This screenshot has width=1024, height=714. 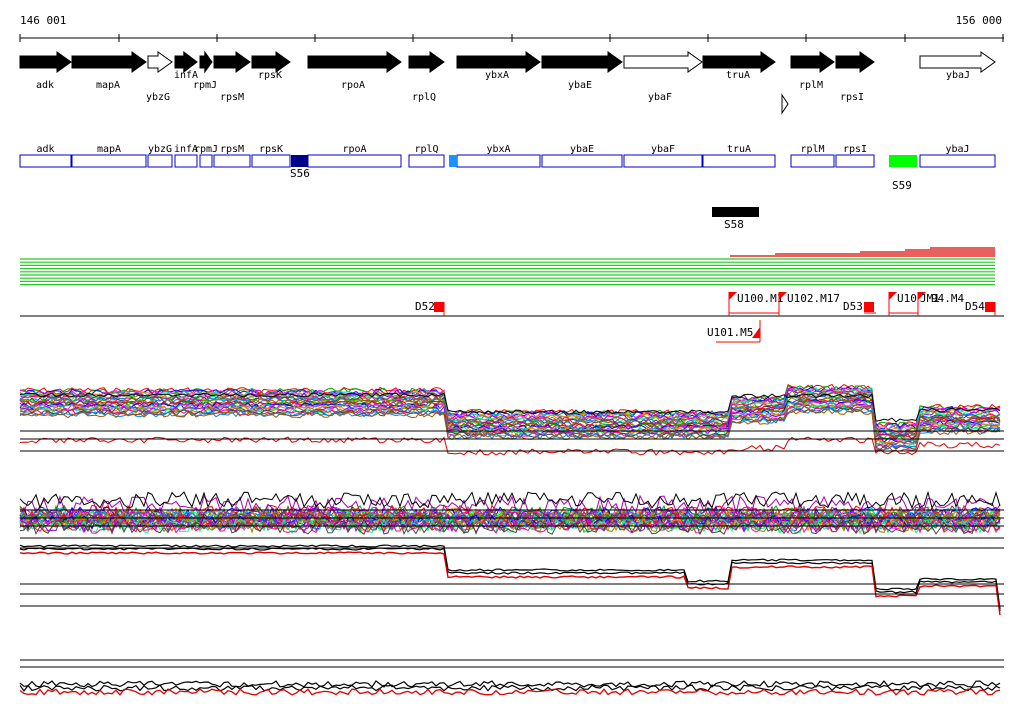 I want to click on feature-u100-flag, so click(x=733, y=296).